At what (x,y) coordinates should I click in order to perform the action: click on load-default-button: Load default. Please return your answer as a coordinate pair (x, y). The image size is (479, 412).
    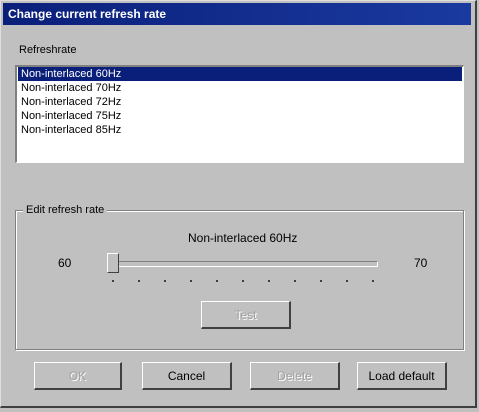
    Looking at the image, I should click on (402, 376).